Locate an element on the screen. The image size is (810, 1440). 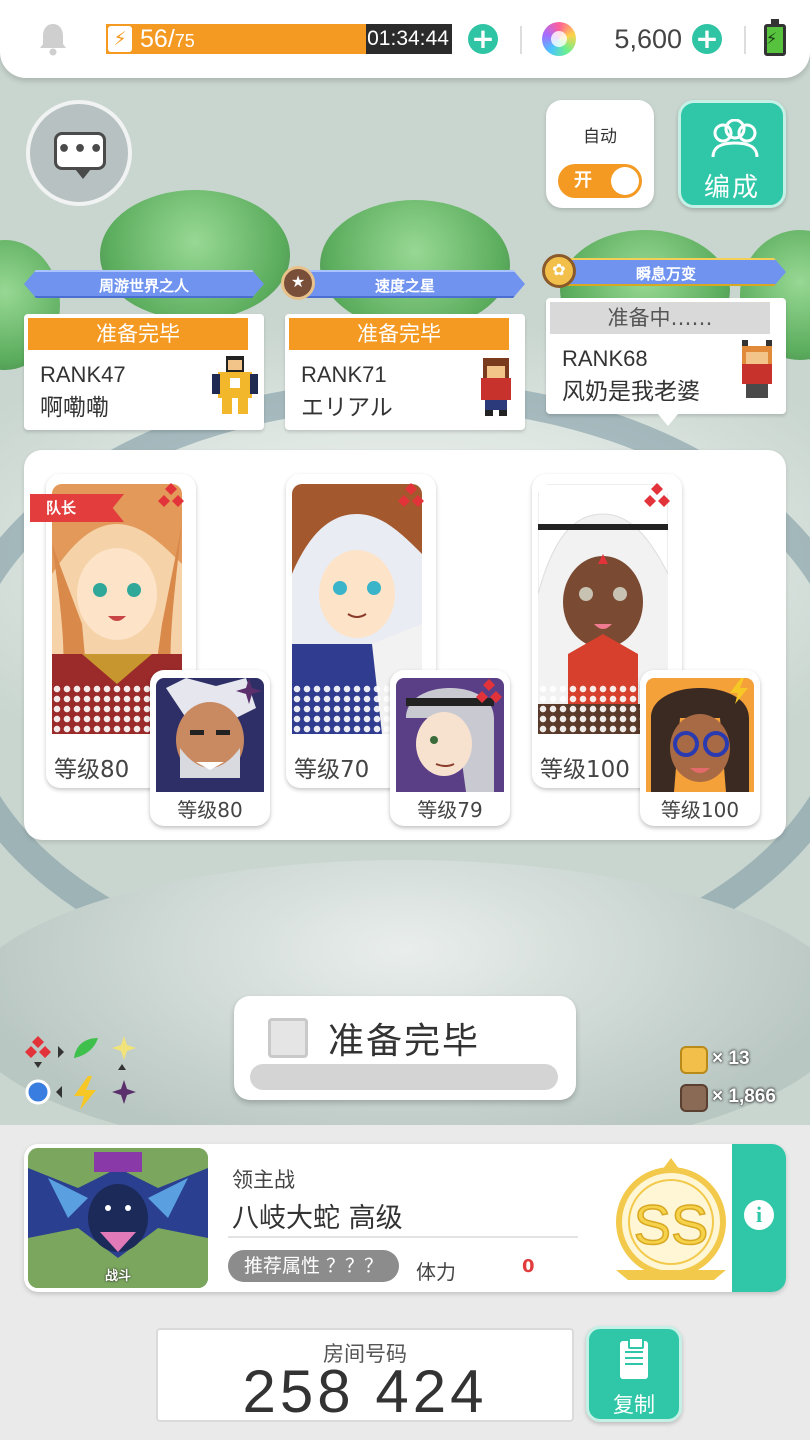
sub-unit-card: 等级79 is located at coordinates (450, 748).